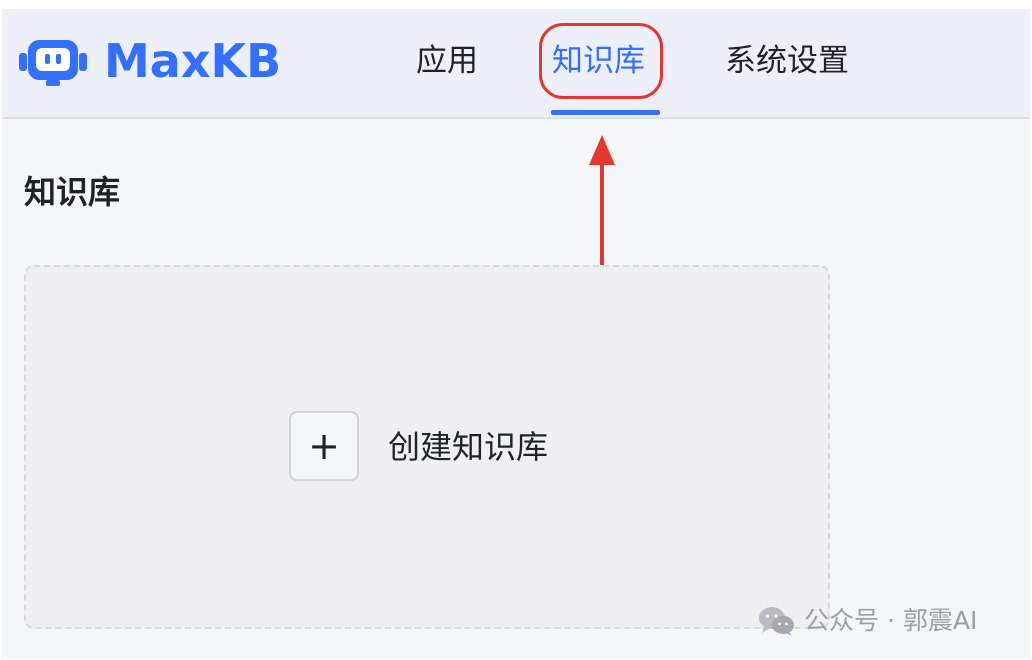 The width and height of the screenshot is (1032, 660). Describe the element at coordinates (193, 61) in the screenshot. I see `brand-name: MaxKB` at that location.